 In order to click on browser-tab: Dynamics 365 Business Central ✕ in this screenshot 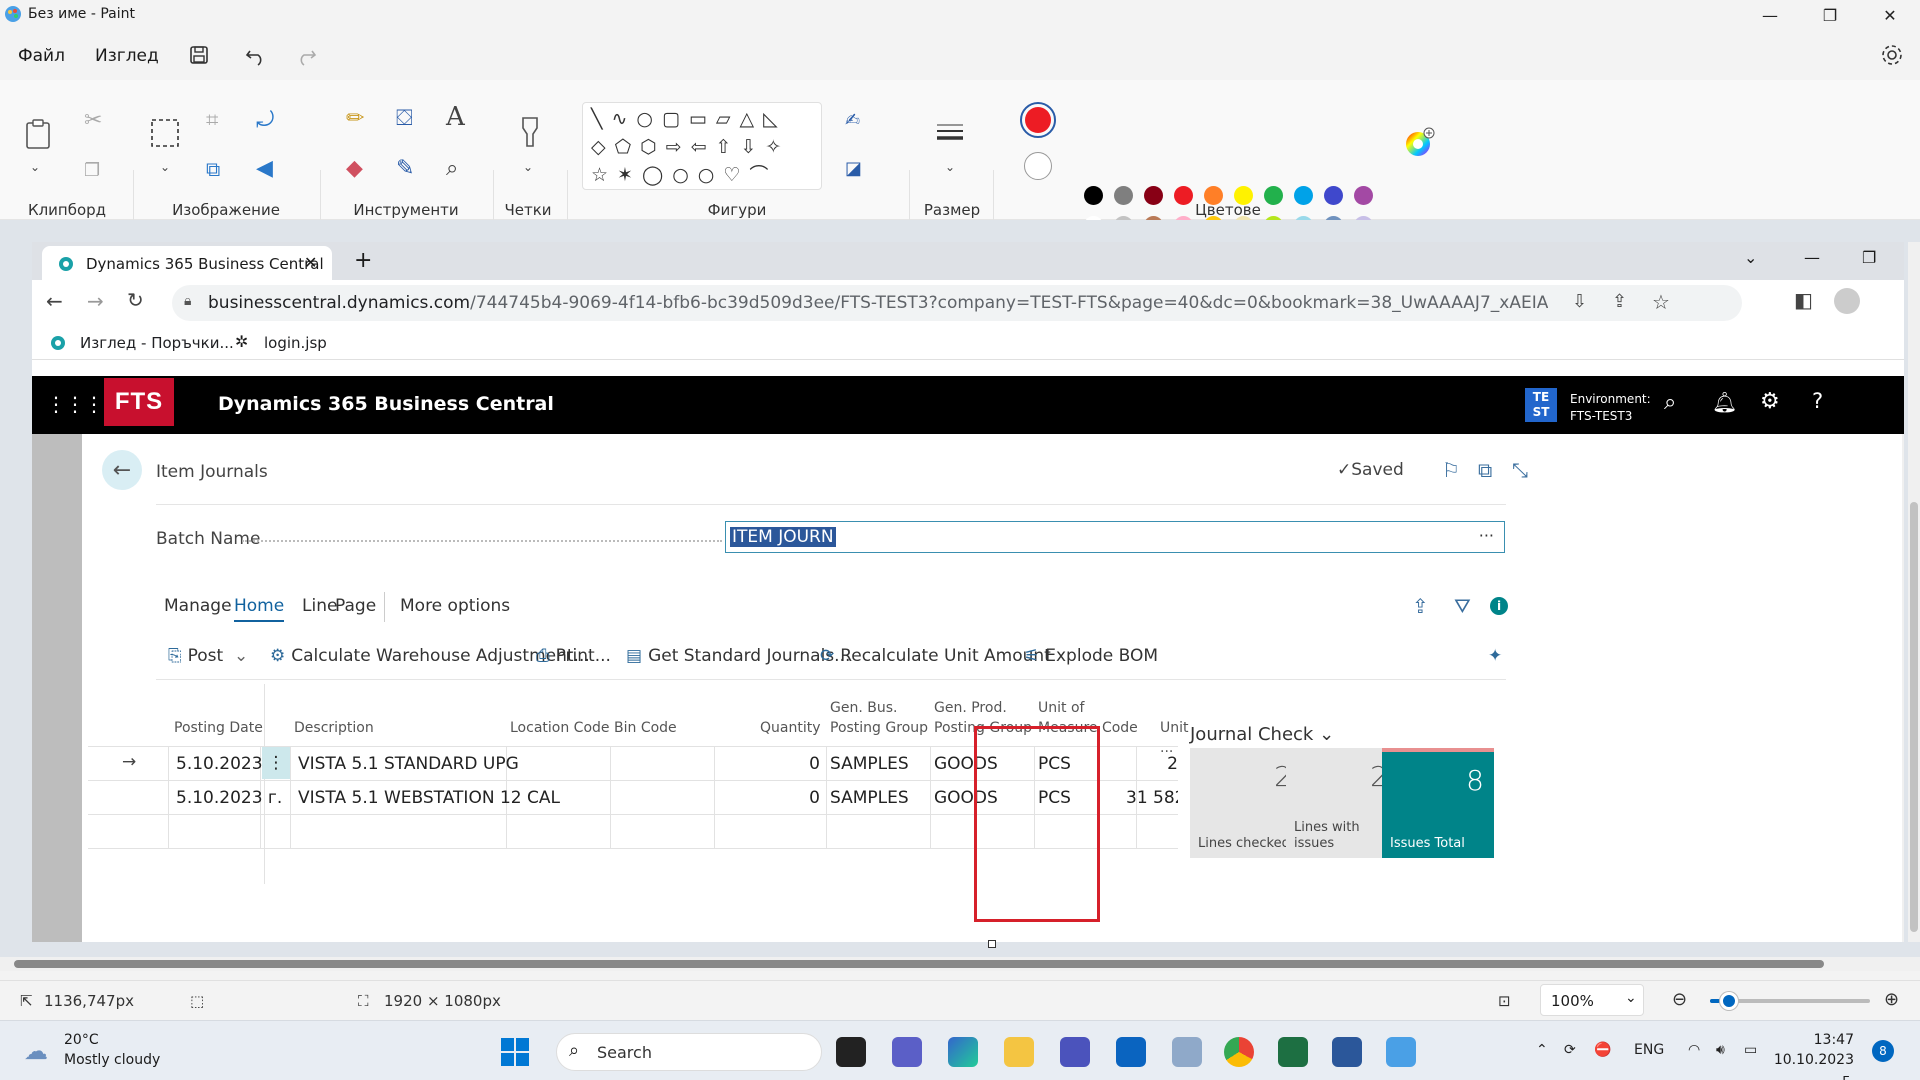, I will do `click(187, 263)`.